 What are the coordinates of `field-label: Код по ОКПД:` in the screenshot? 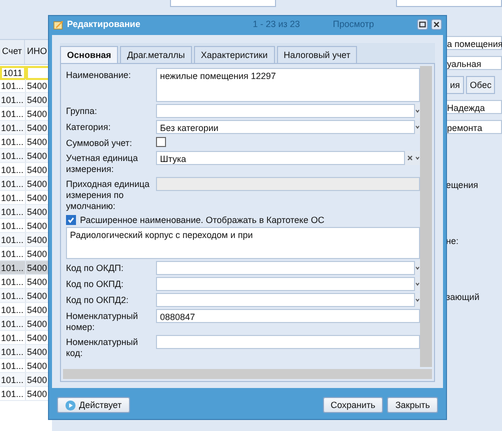 It's located at (95, 284).